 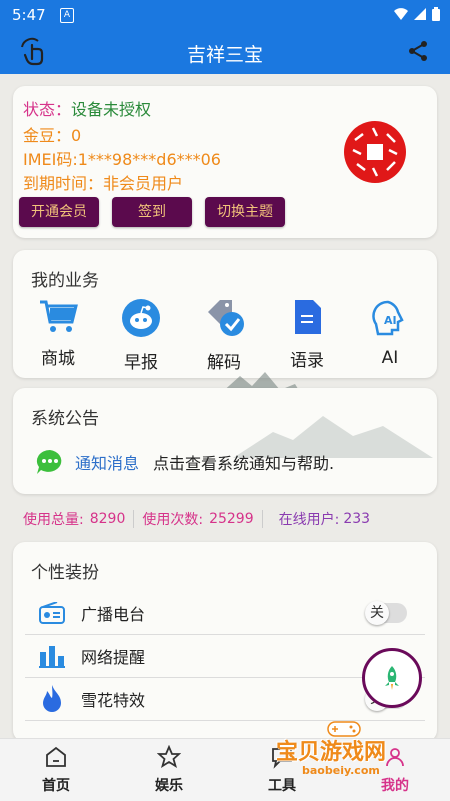 I want to click on nav-label-tools: 工具, so click(x=282, y=786).